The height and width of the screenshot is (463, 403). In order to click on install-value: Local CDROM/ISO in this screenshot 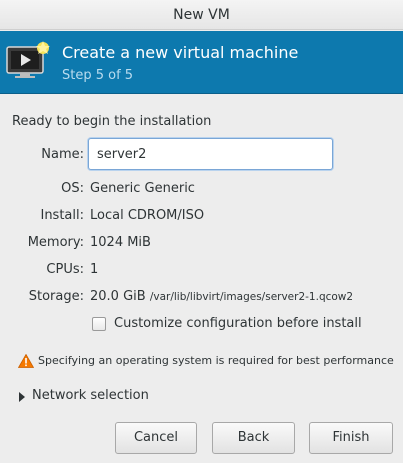, I will do `click(147, 215)`.